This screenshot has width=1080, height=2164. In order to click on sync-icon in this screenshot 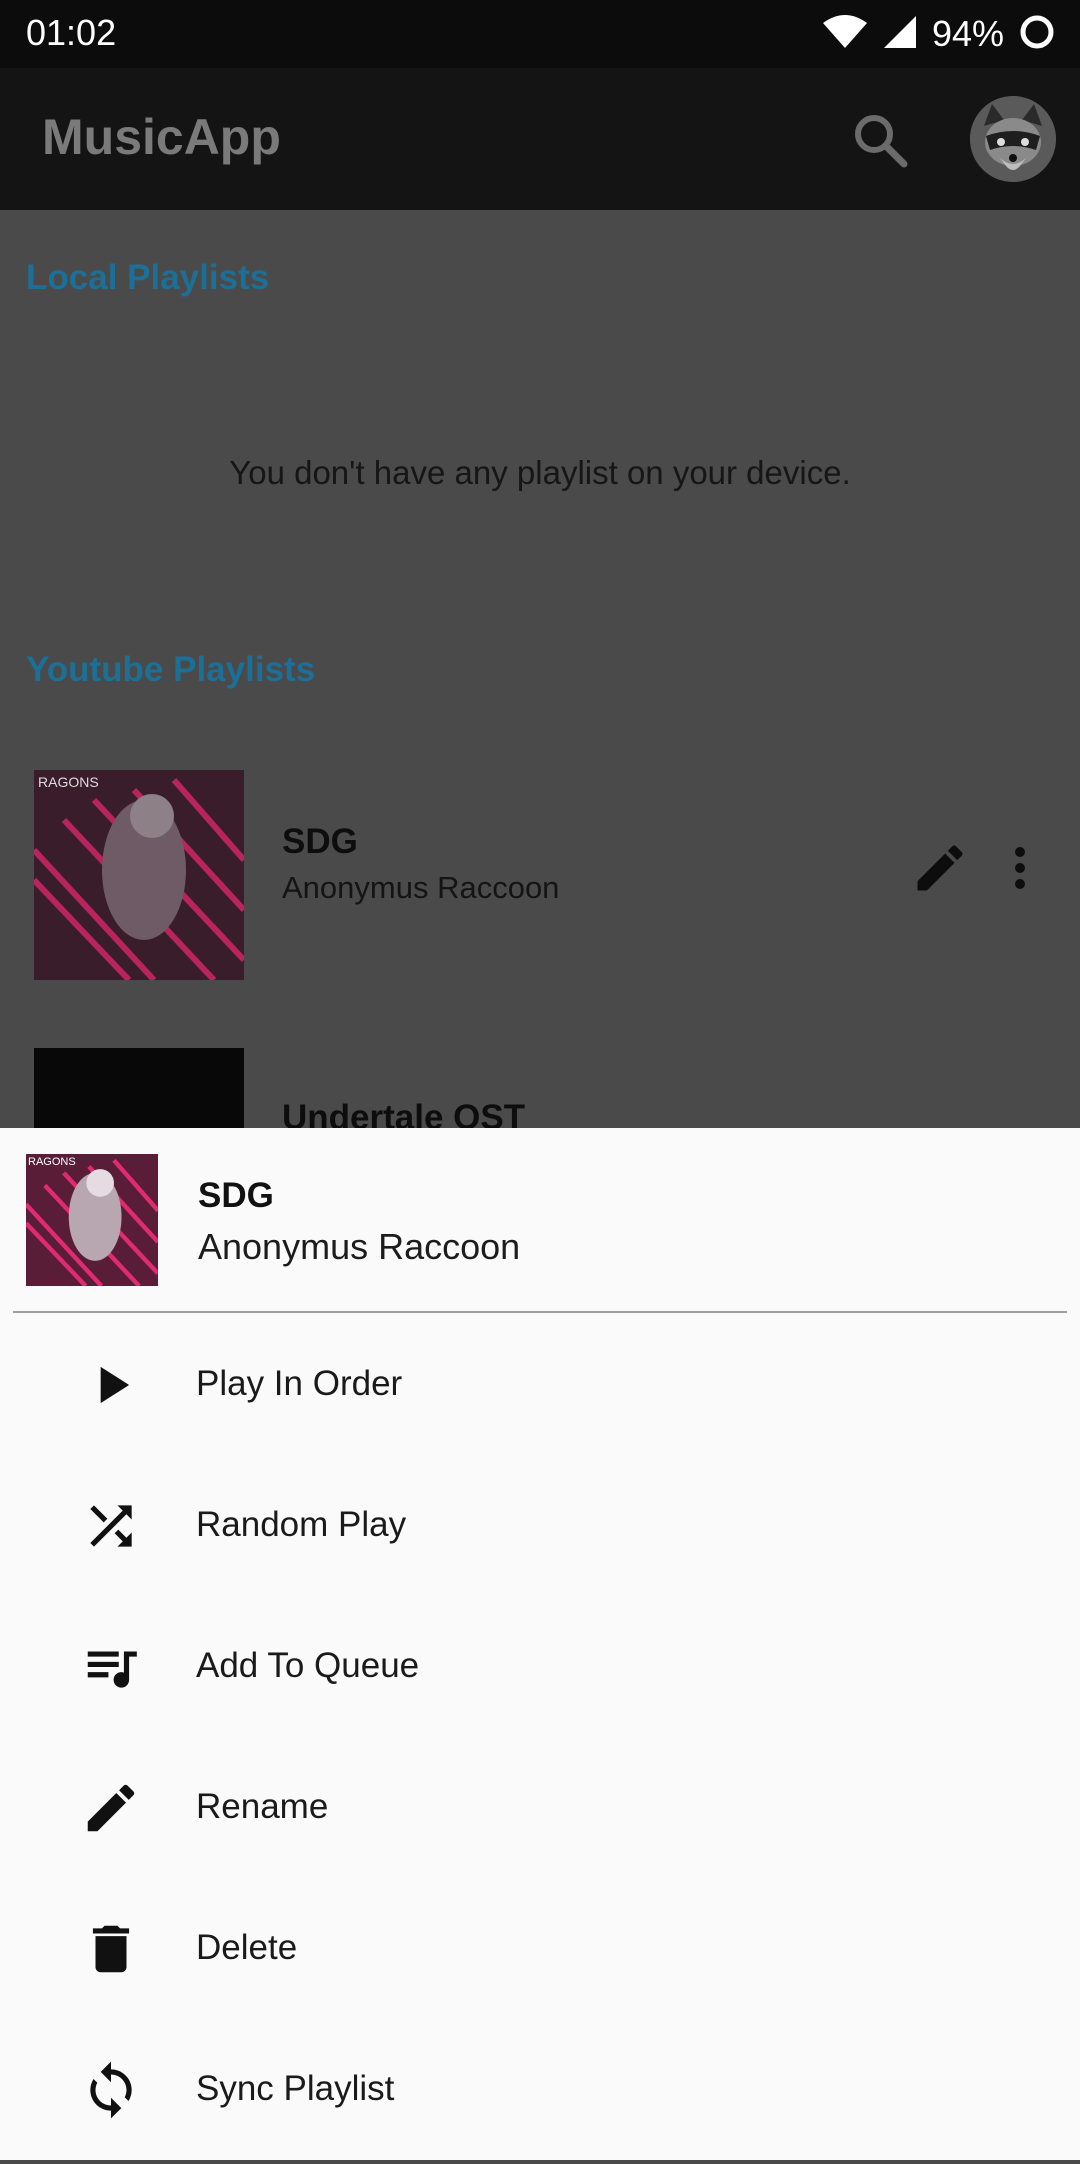, I will do `click(111, 2090)`.